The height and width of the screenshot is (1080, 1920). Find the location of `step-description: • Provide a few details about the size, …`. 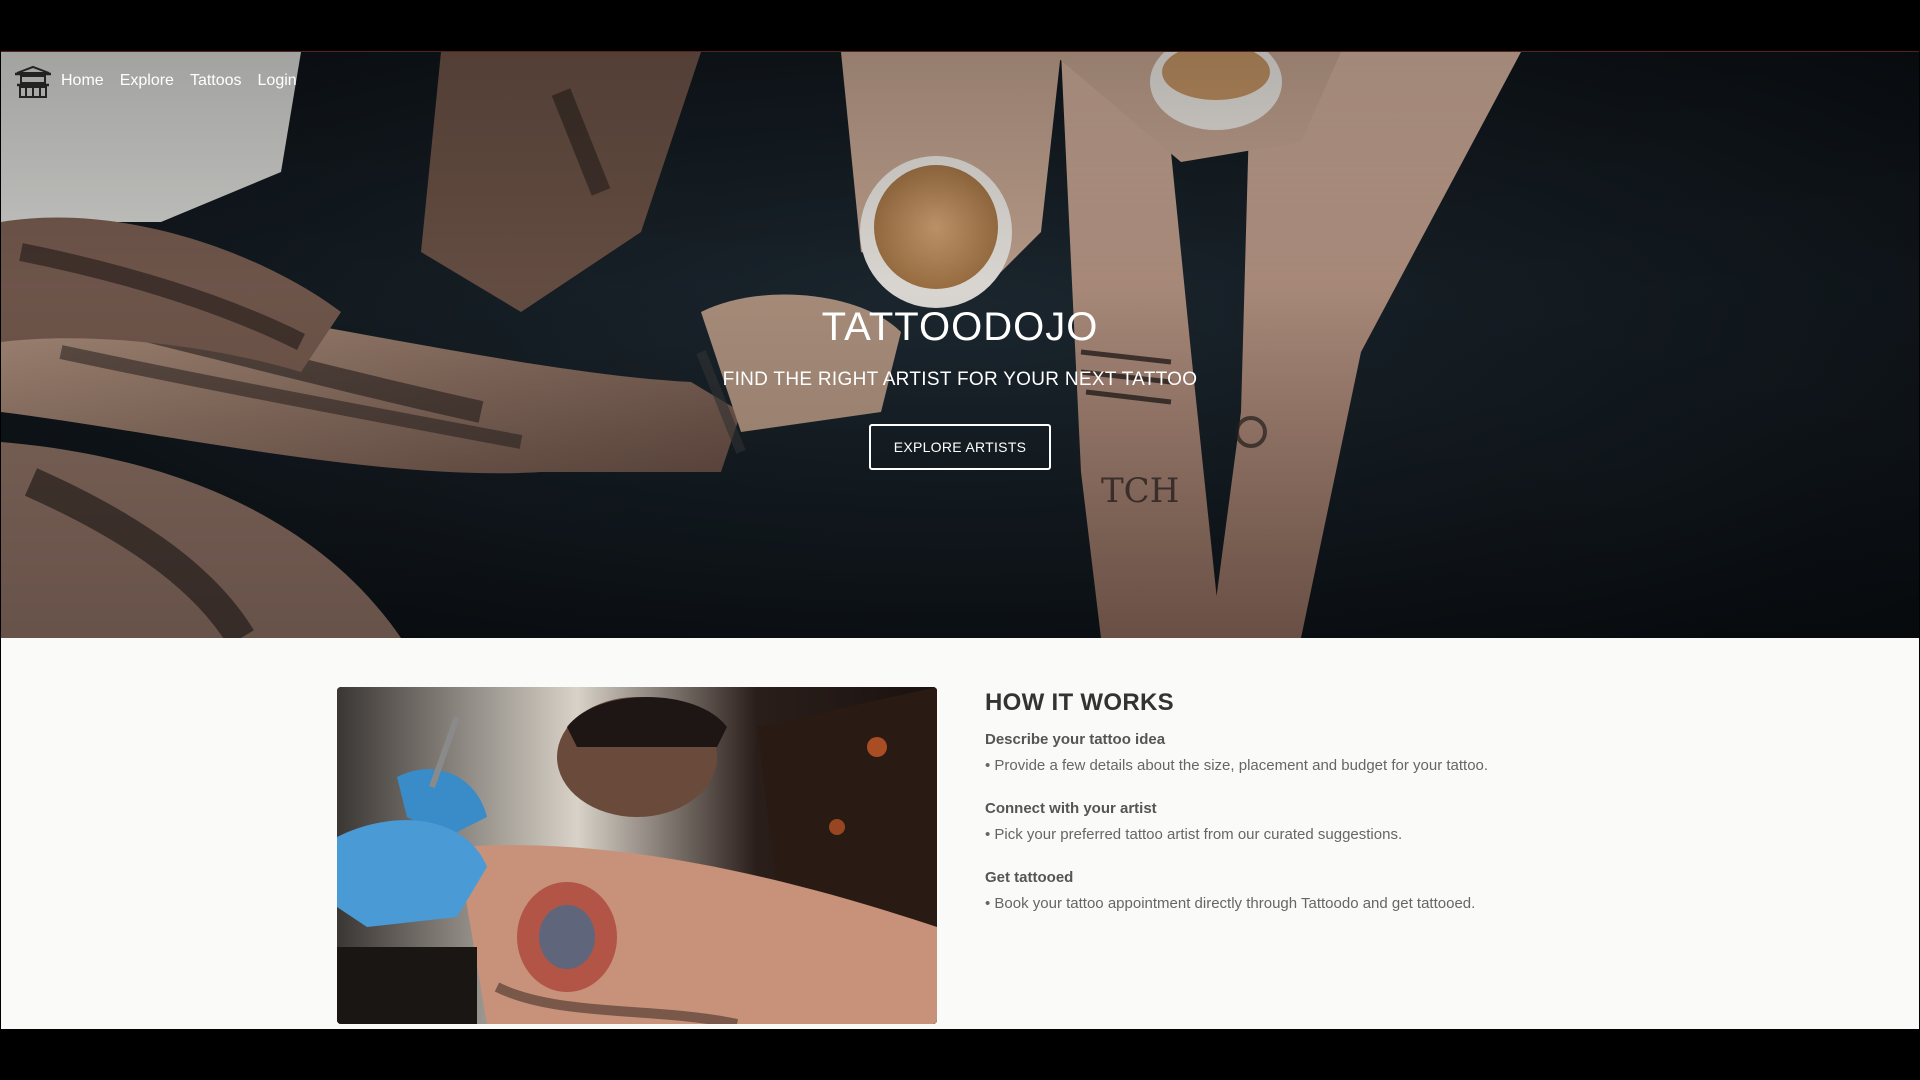

step-description: • Provide a few details about the size, … is located at coordinates (1237, 765).